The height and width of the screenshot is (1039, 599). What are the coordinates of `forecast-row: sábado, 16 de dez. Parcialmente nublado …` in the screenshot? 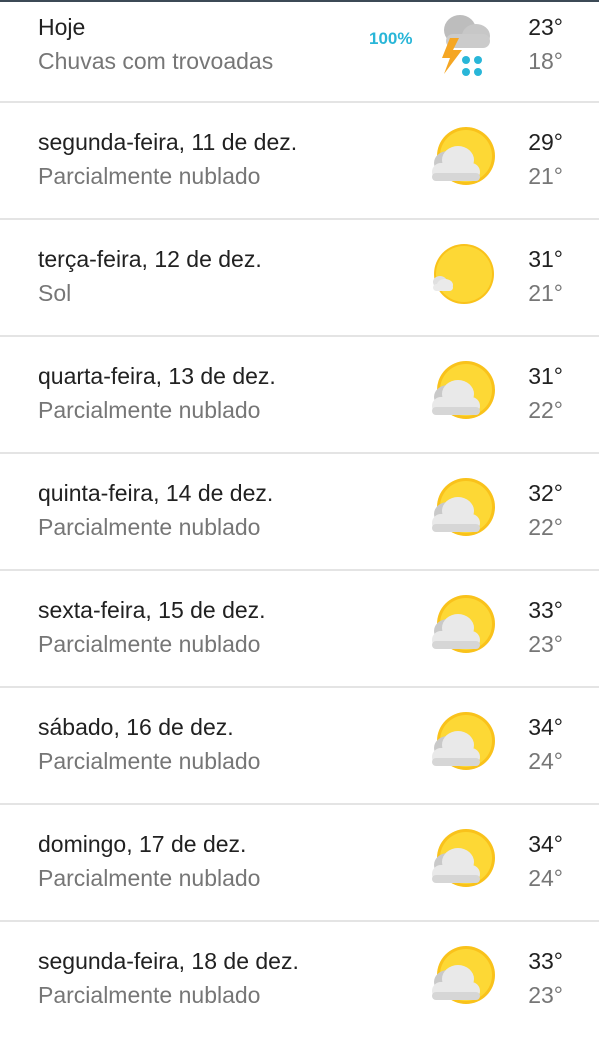 It's located at (299, 746).